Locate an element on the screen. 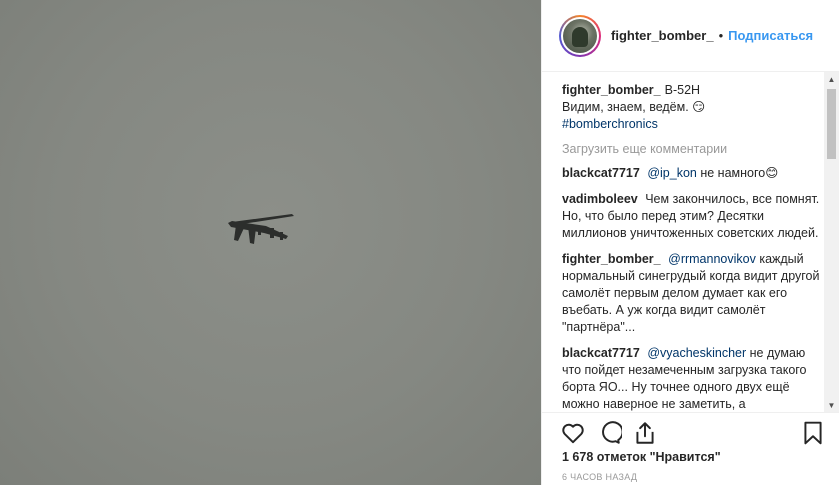 This screenshot has width=839, height=485. bookmark-icon is located at coordinates (813, 433).